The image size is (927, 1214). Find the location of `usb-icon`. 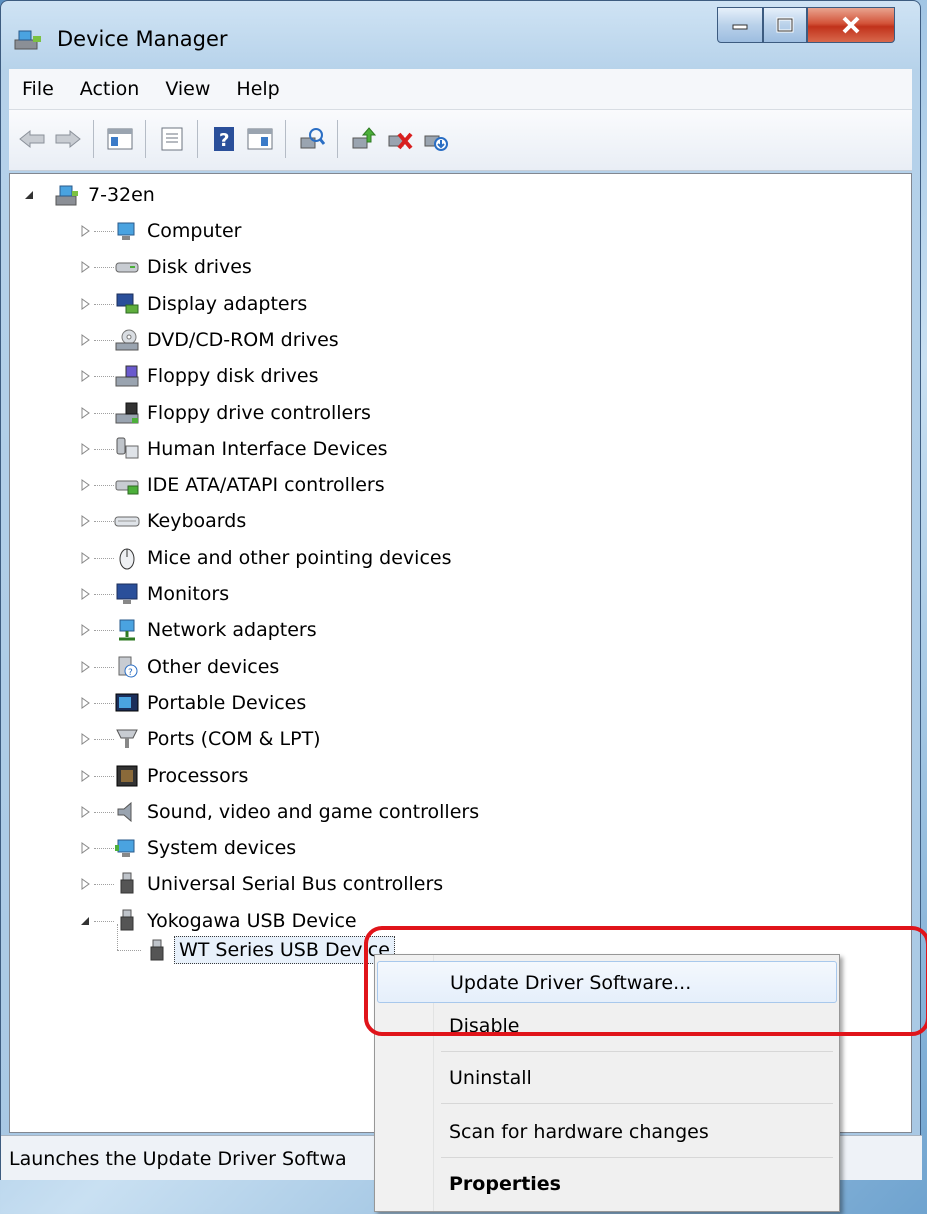

usb-icon is located at coordinates (127, 883).